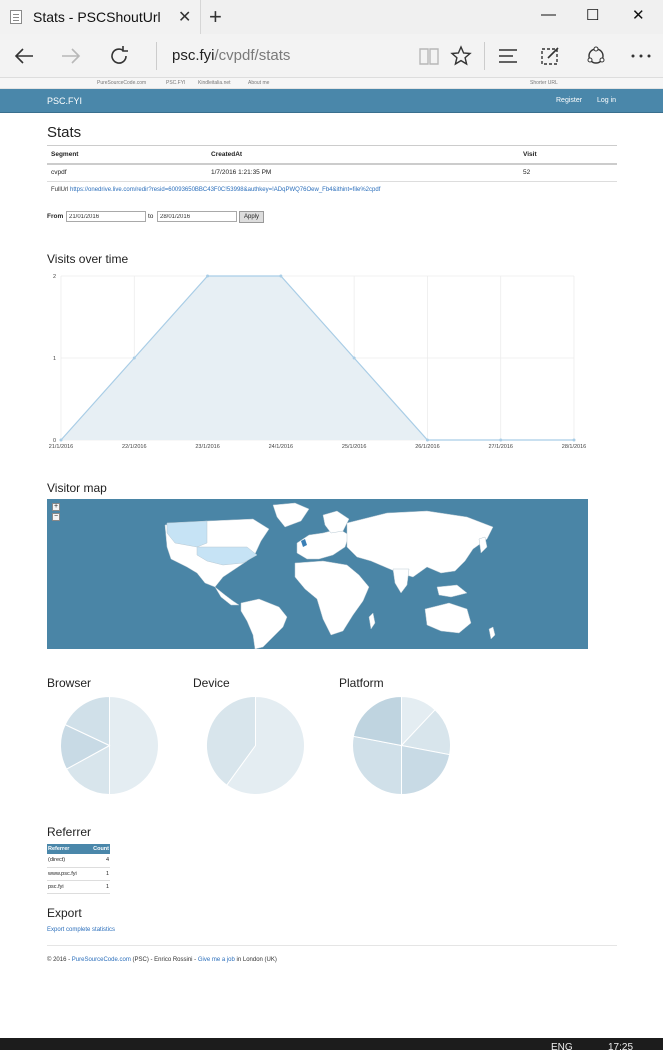  What do you see at coordinates (252, 55) in the screenshot?
I see `url-path: /cvpdf/stats` at bounding box center [252, 55].